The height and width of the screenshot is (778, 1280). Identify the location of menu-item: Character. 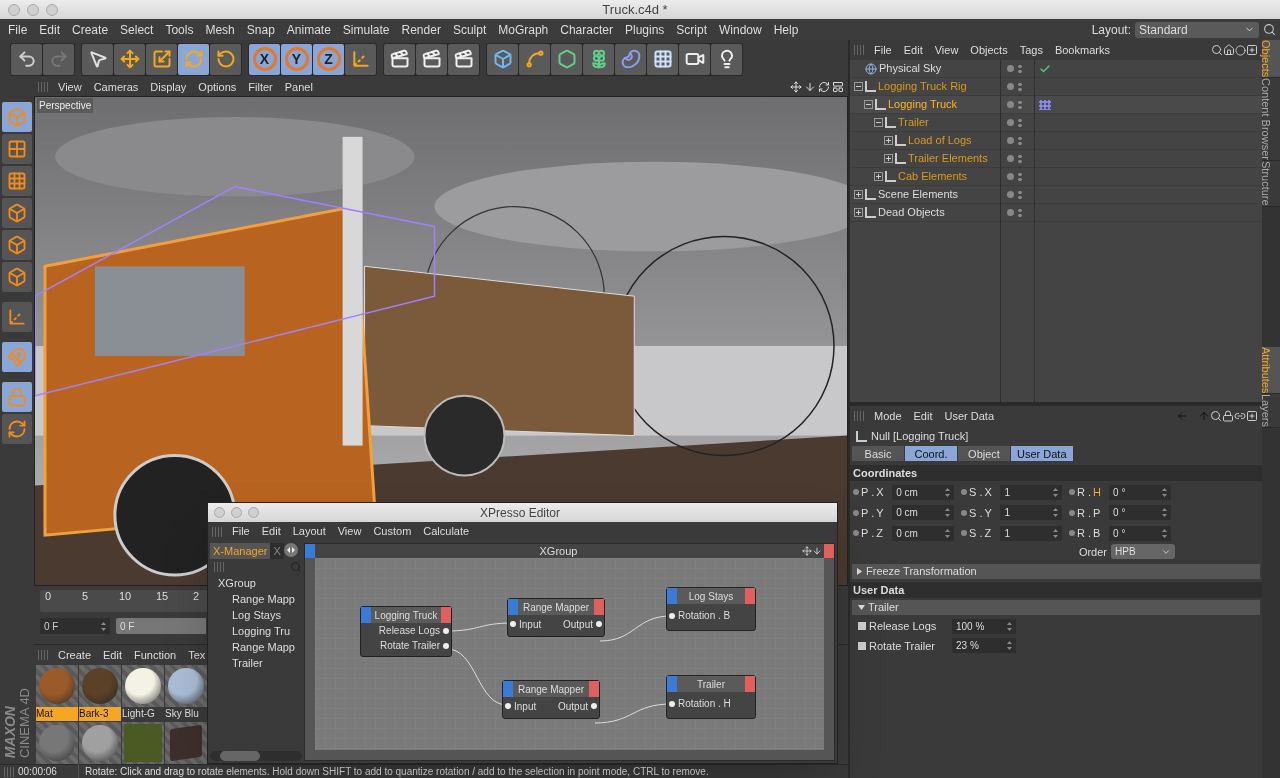
(586, 29).